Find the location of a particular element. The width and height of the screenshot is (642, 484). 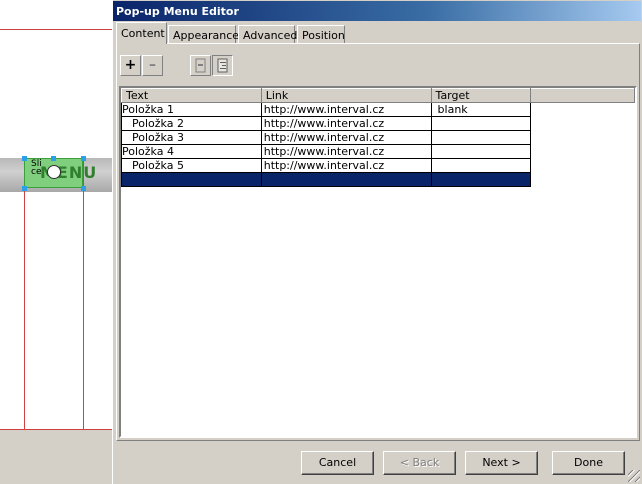

plus-icon: + is located at coordinates (130, 65).